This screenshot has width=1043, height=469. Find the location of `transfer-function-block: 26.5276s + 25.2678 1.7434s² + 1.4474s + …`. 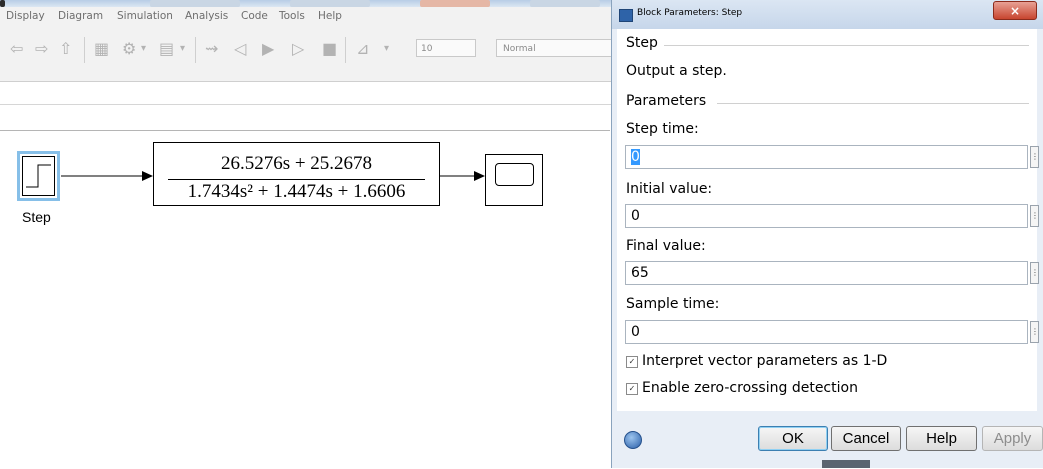

transfer-function-block: 26.5276s + 25.2678 1.7434s² + 1.4474s + … is located at coordinates (296, 174).